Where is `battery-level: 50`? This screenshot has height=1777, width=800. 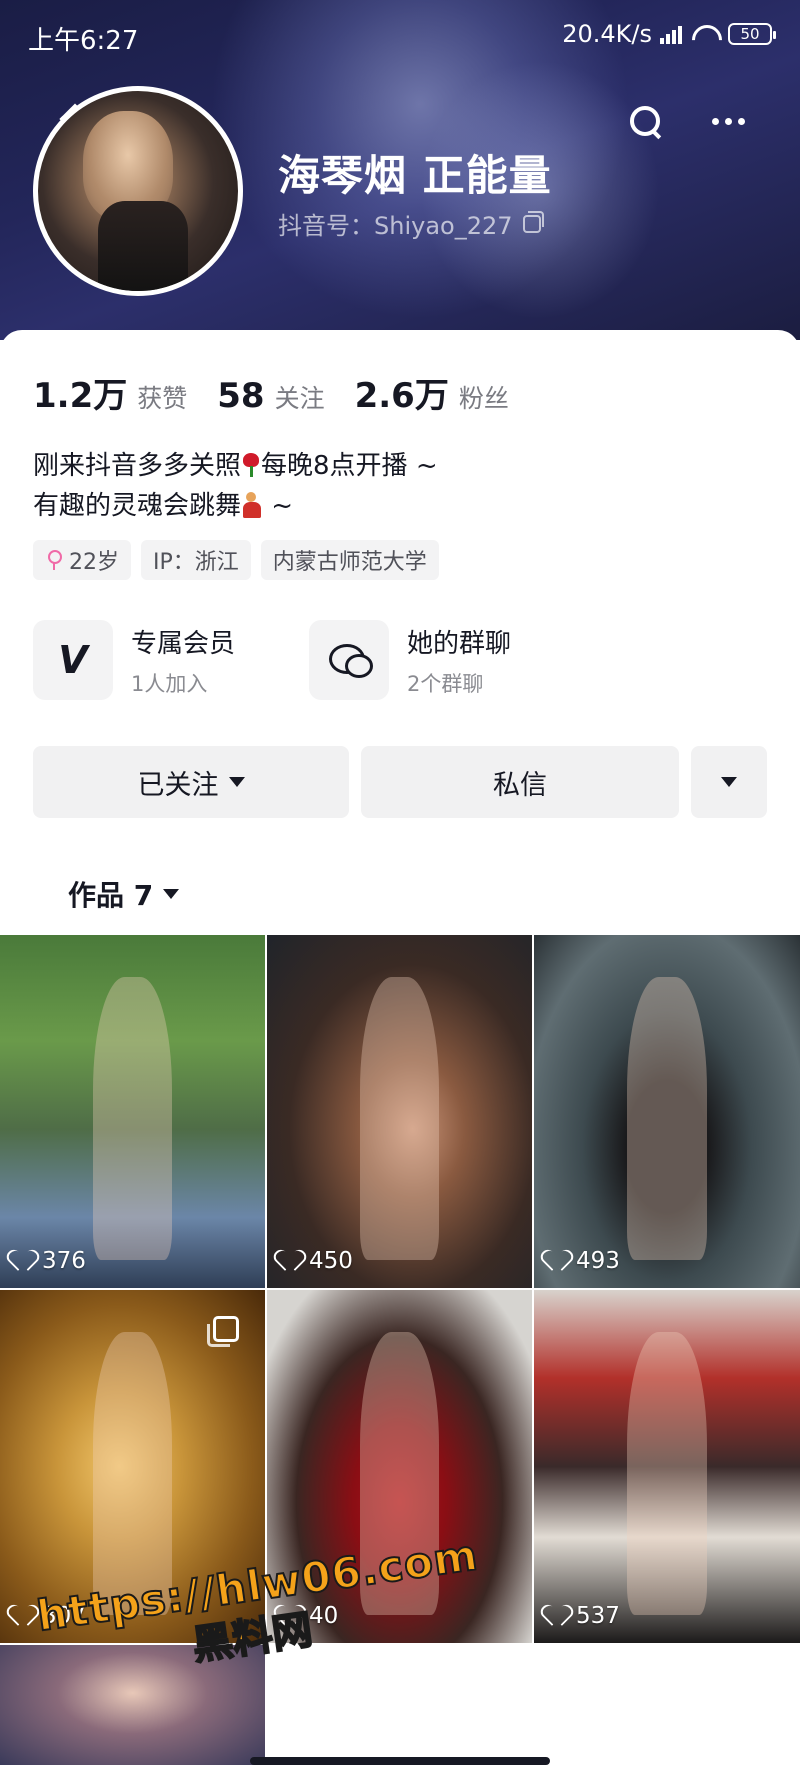
battery-level: 50 is located at coordinates (750, 34).